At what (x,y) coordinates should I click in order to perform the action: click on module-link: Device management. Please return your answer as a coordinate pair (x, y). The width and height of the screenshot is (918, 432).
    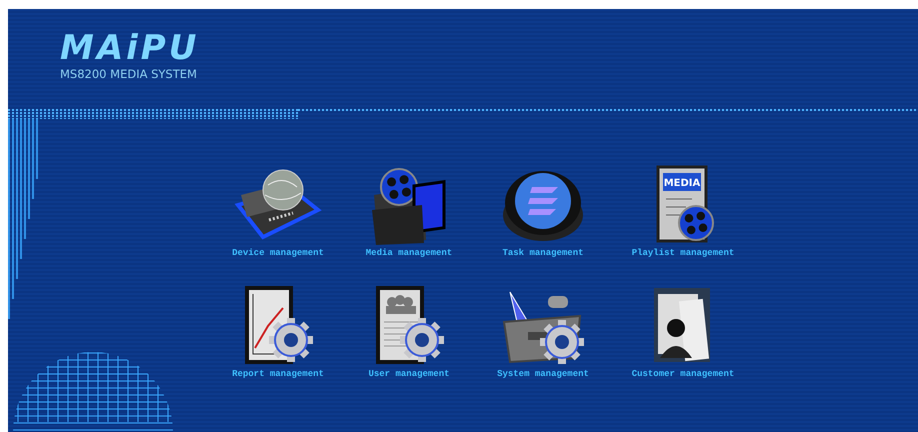
    Looking at the image, I should click on (278, 253).